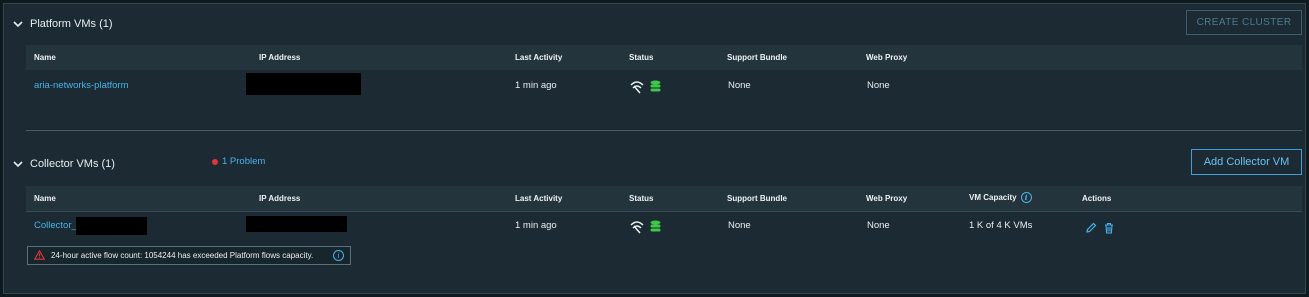  What do you see at coordinates (71, 24) in the screenshot?
I see `platform-section-title: Platform VMs (1)` at bounding box center [71, 24].